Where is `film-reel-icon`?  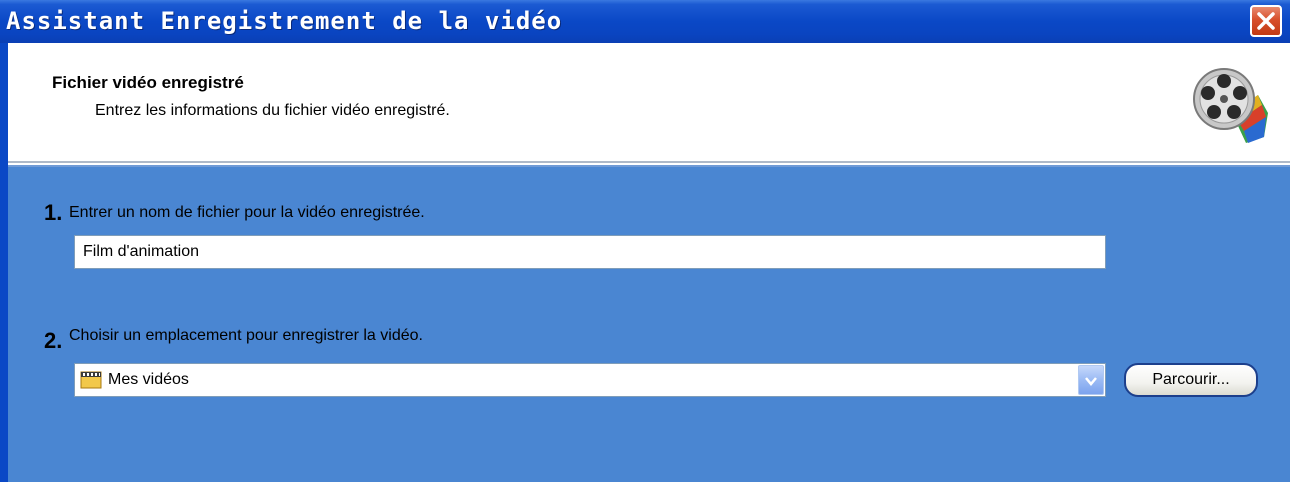 film-reel-icon is located at coordinates (1230, 105).